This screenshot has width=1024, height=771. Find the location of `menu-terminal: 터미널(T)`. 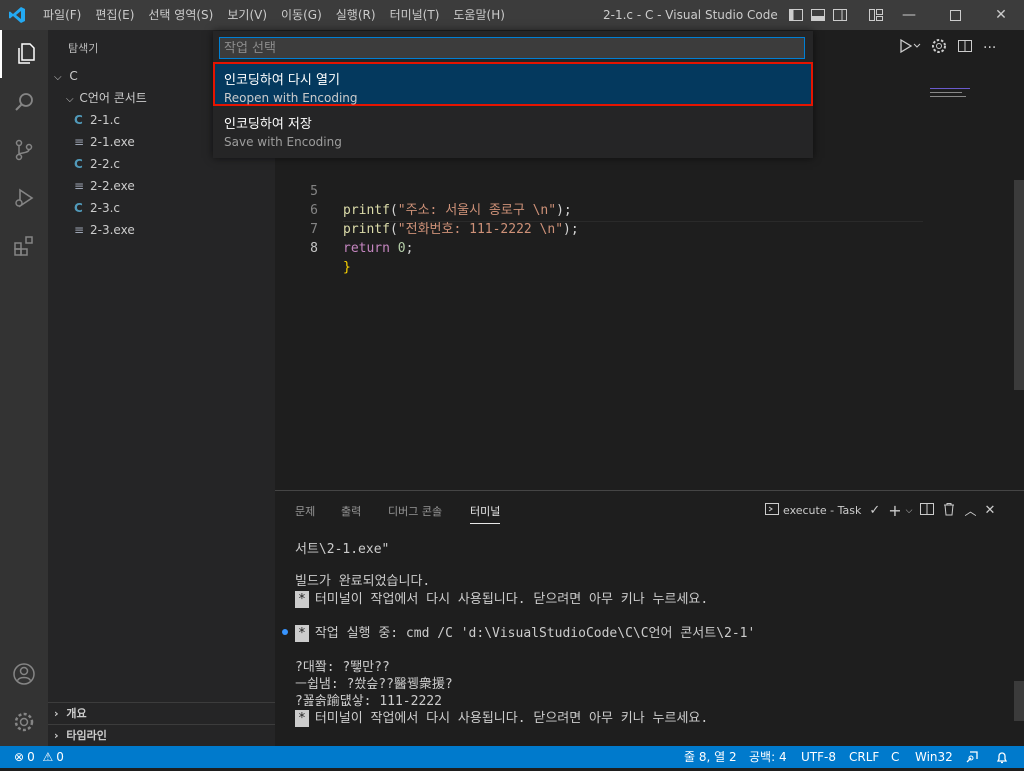

menu-terminal: 터미널(T) is located at coordinates (415, 15).